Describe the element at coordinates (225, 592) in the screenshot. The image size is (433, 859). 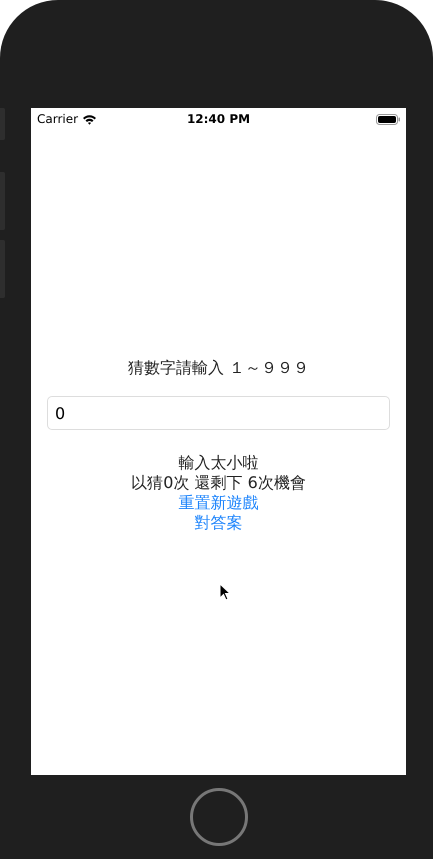
I see `cursor-icon` at that location.